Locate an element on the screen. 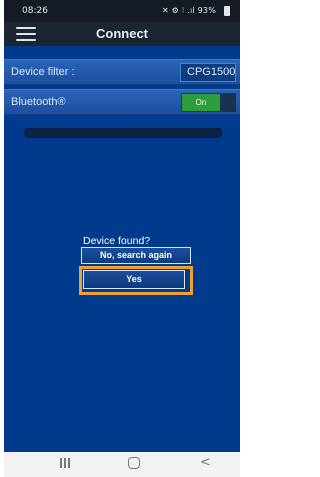 The image size is (320, 477). search-again-button: No, search again is located at coordinates (136, 255).